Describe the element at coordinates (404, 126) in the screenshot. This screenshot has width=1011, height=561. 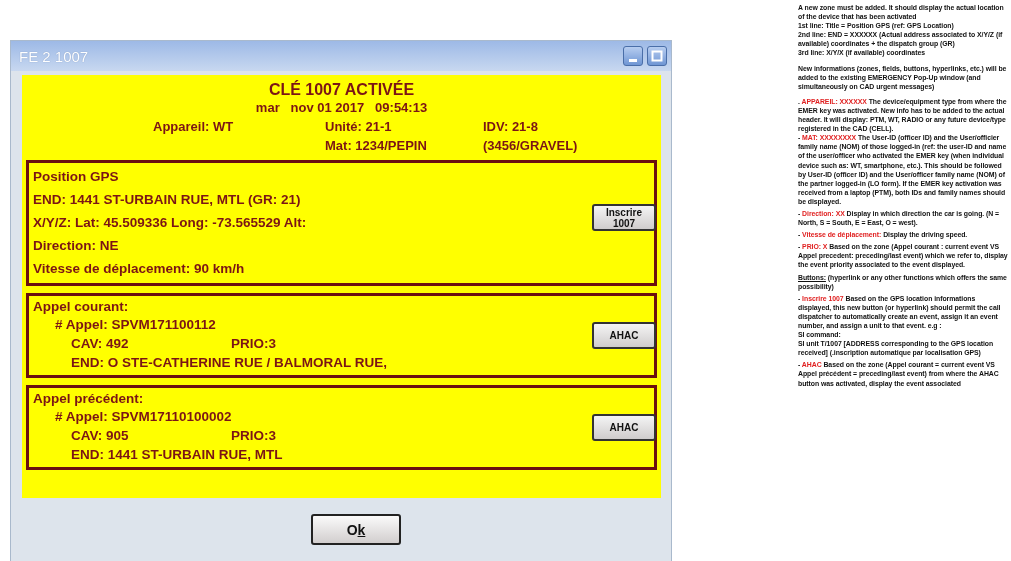
I see `header-field: Unité: 21-1` at that location.